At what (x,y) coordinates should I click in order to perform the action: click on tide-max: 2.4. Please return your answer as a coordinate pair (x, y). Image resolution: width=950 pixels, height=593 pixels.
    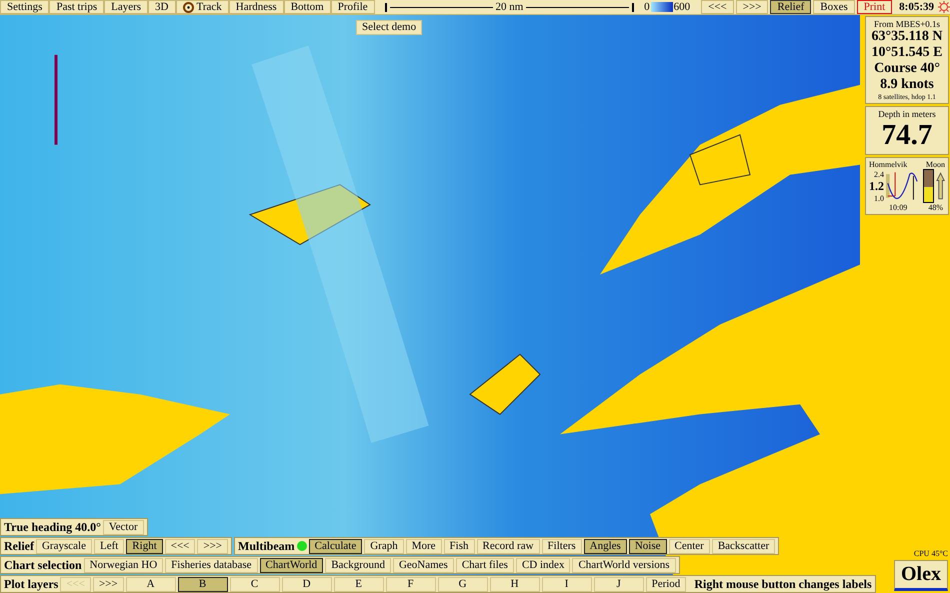
    Looking at the image, I should click on (879, 174).